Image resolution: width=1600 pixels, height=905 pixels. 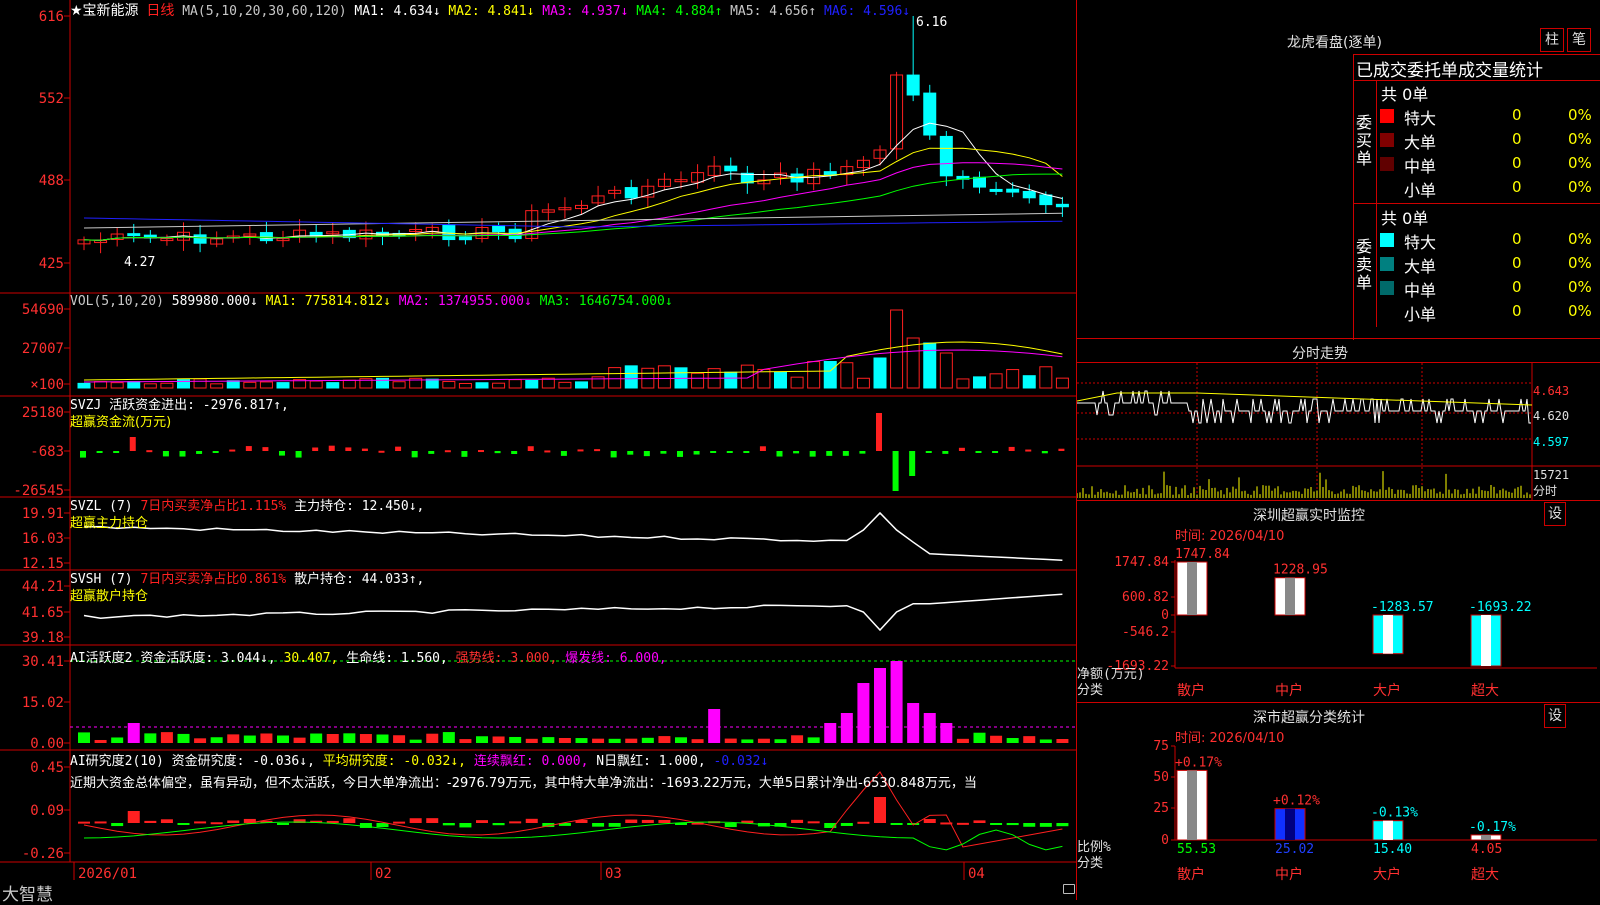 What do you see at coordinates (401, 658) in the screenshot?
I see `legend-value: 生命线: 1.560,` at bounding box center [401, 658].